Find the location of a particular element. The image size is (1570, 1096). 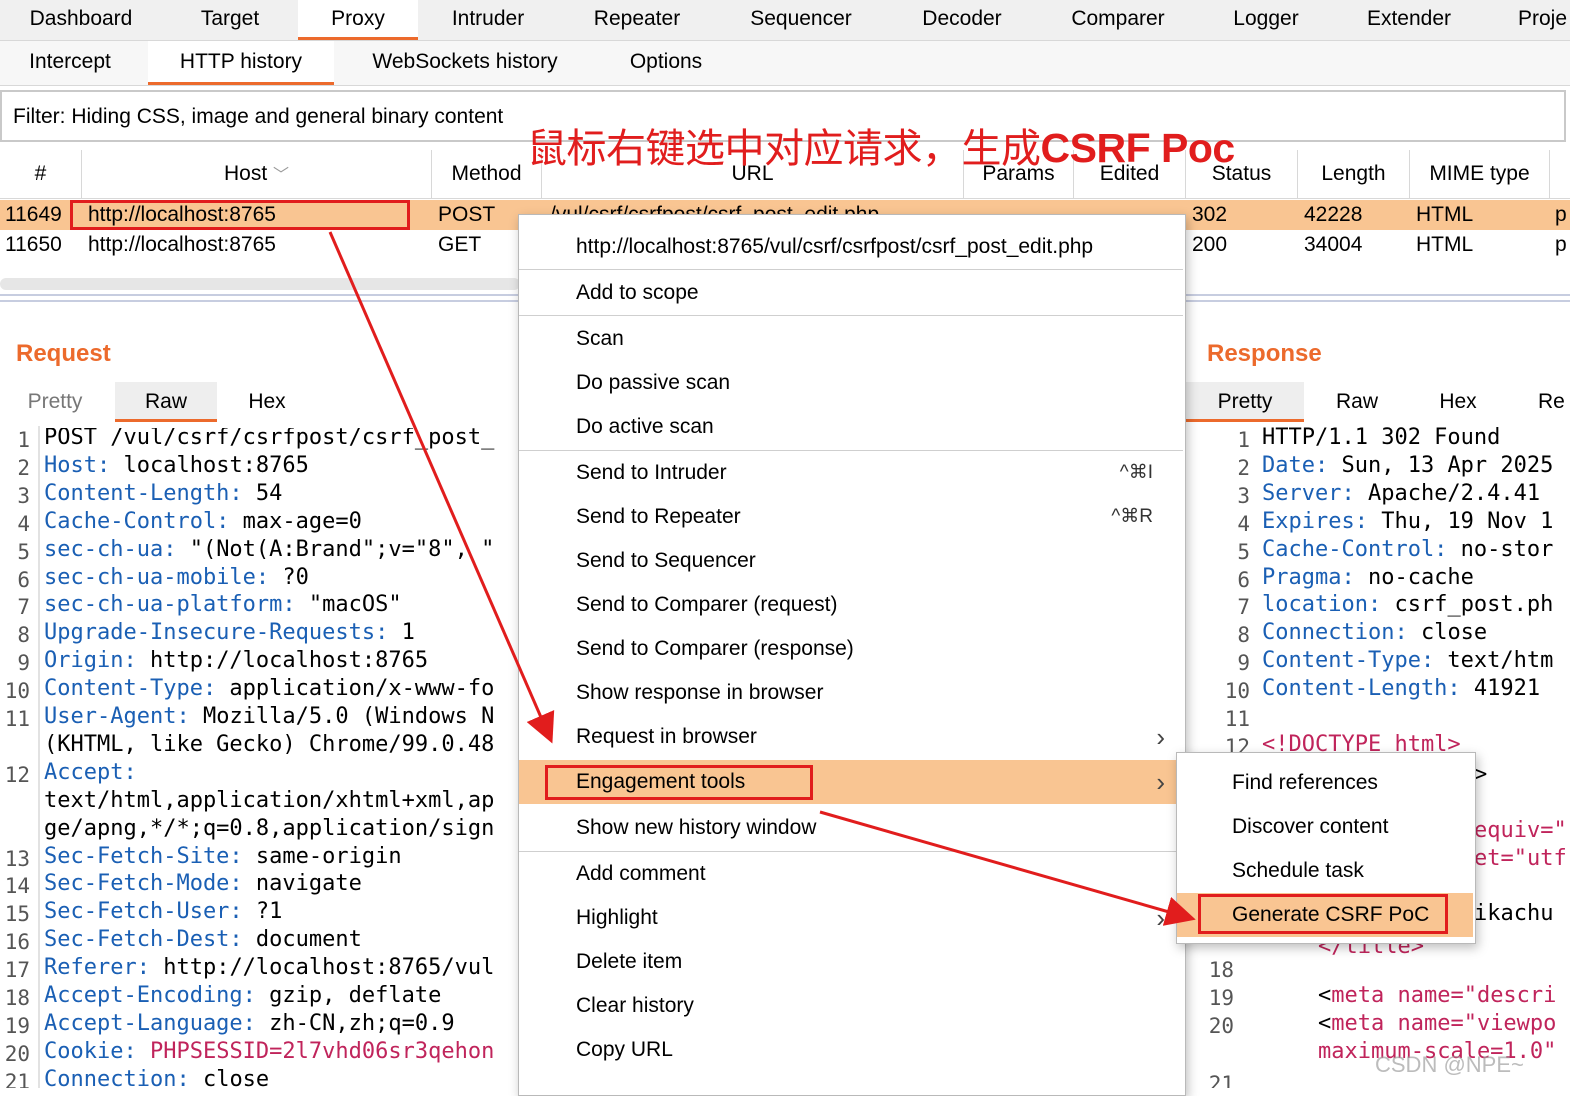

watermark: CSDN @NPE~ is located at coordinates (1449, 1064).